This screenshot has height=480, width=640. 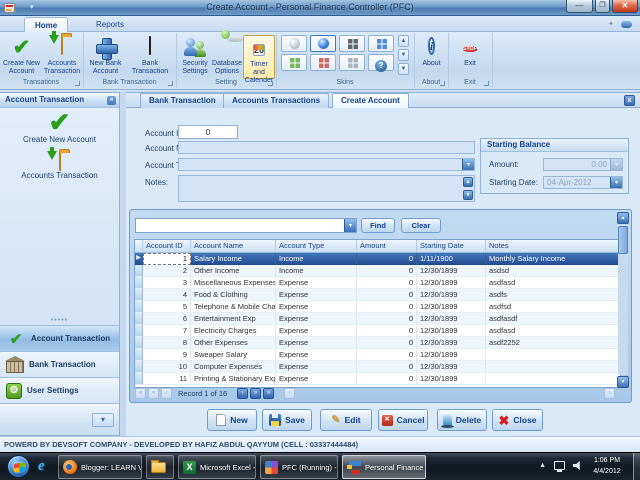 I want to click on sidebar-overflow-chevron-icon: ▾, so click(x=103, y=420).